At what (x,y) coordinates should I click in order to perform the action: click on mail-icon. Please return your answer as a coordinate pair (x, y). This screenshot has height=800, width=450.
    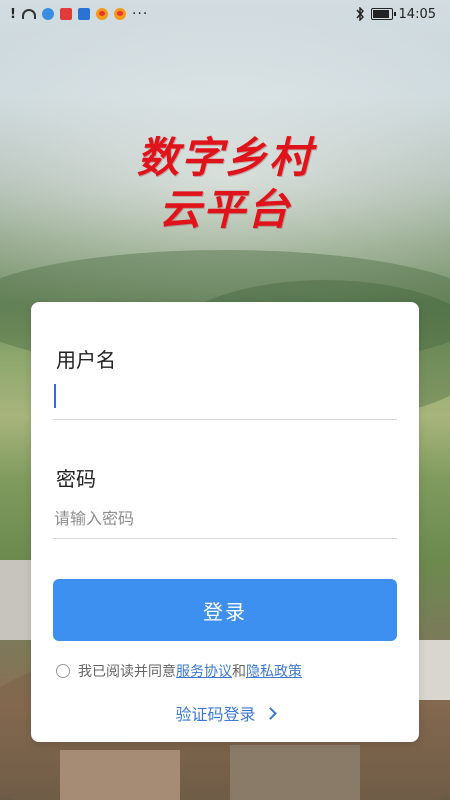
    Looking at the image, I should click on (83, 14).